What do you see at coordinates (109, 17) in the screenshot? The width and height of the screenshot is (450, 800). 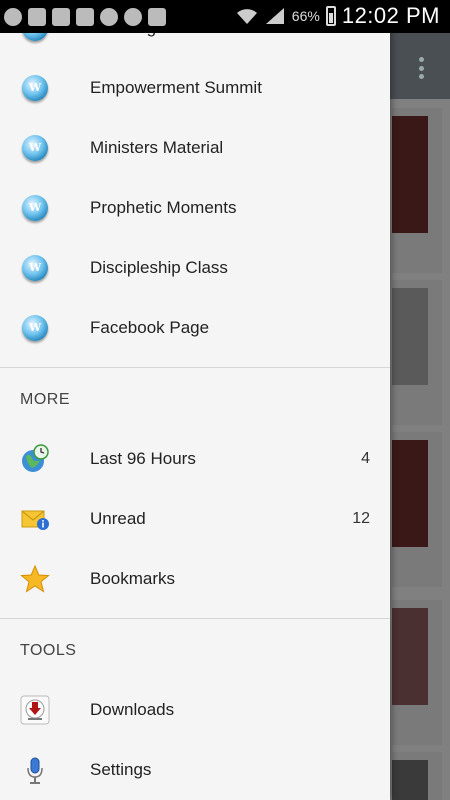 I see `whatsapp-icon` at bounding box center [109, 17].